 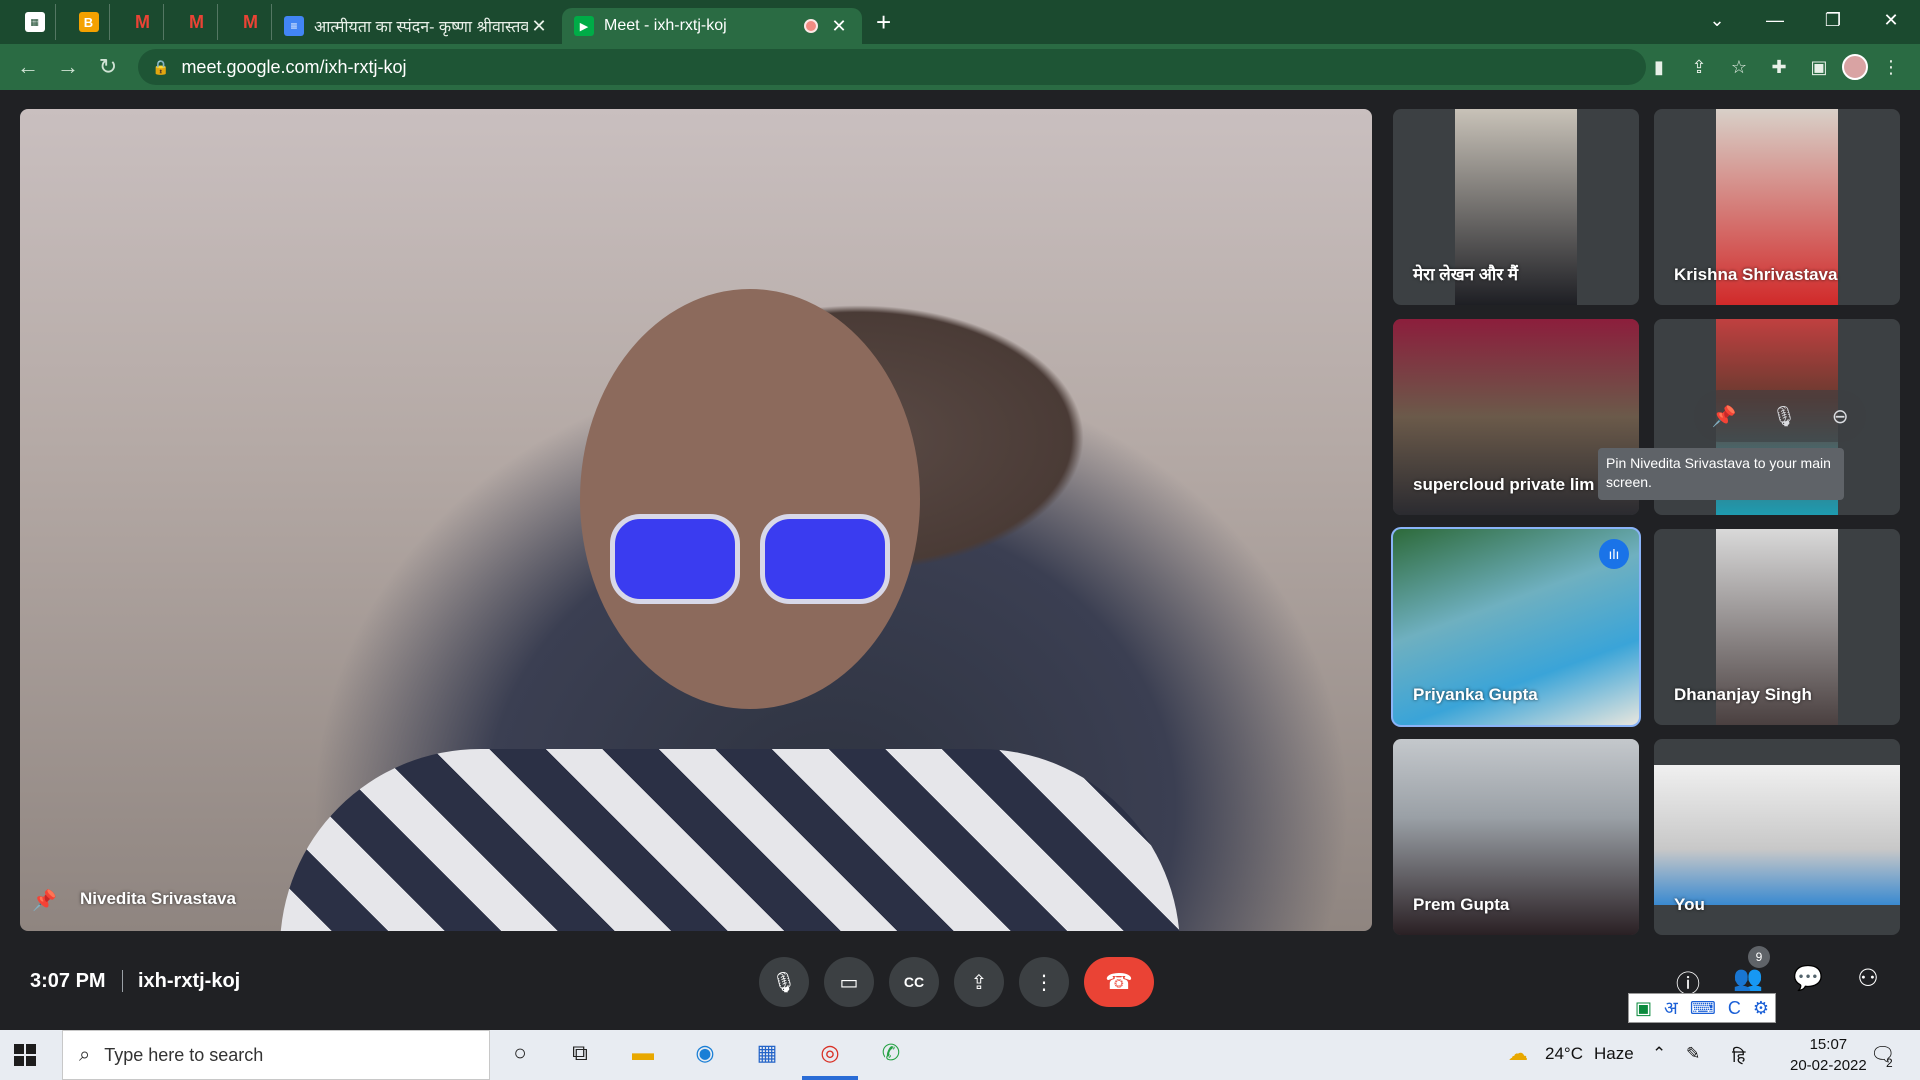 What do you see at coordinates (520, 1055) in the screenshot?
I see `cortana-icon: ○` at bounding box center [520, 1055].